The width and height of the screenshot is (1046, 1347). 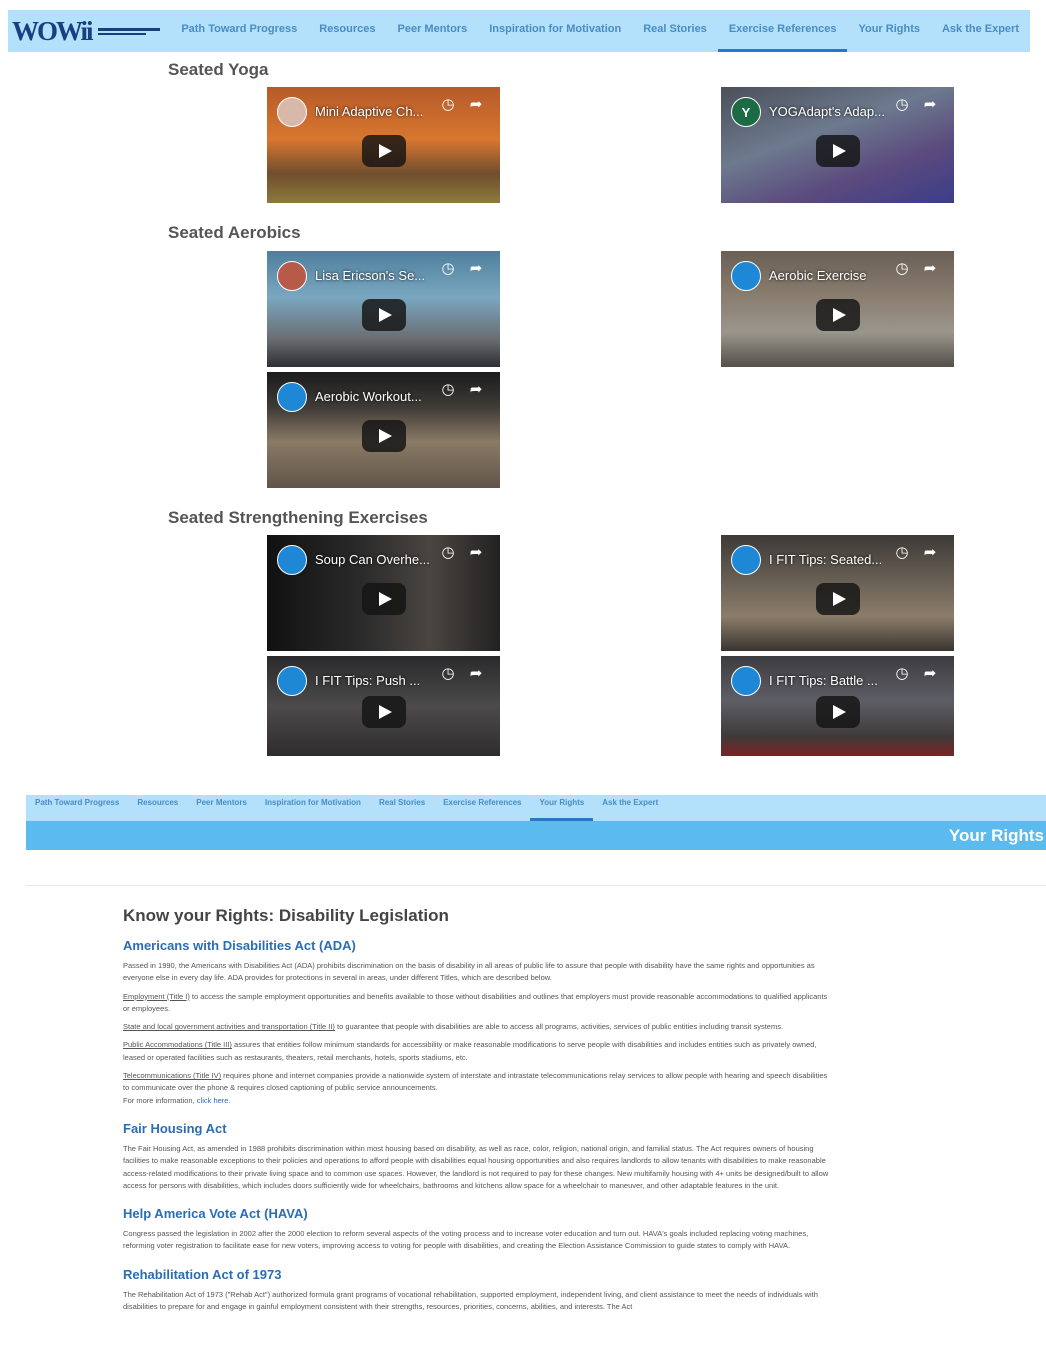 What do you see at coordinates (175, 1128) in the screenshot?
I see `fha-heading: Fair Housing Act` at bounding box center [175, 1128].